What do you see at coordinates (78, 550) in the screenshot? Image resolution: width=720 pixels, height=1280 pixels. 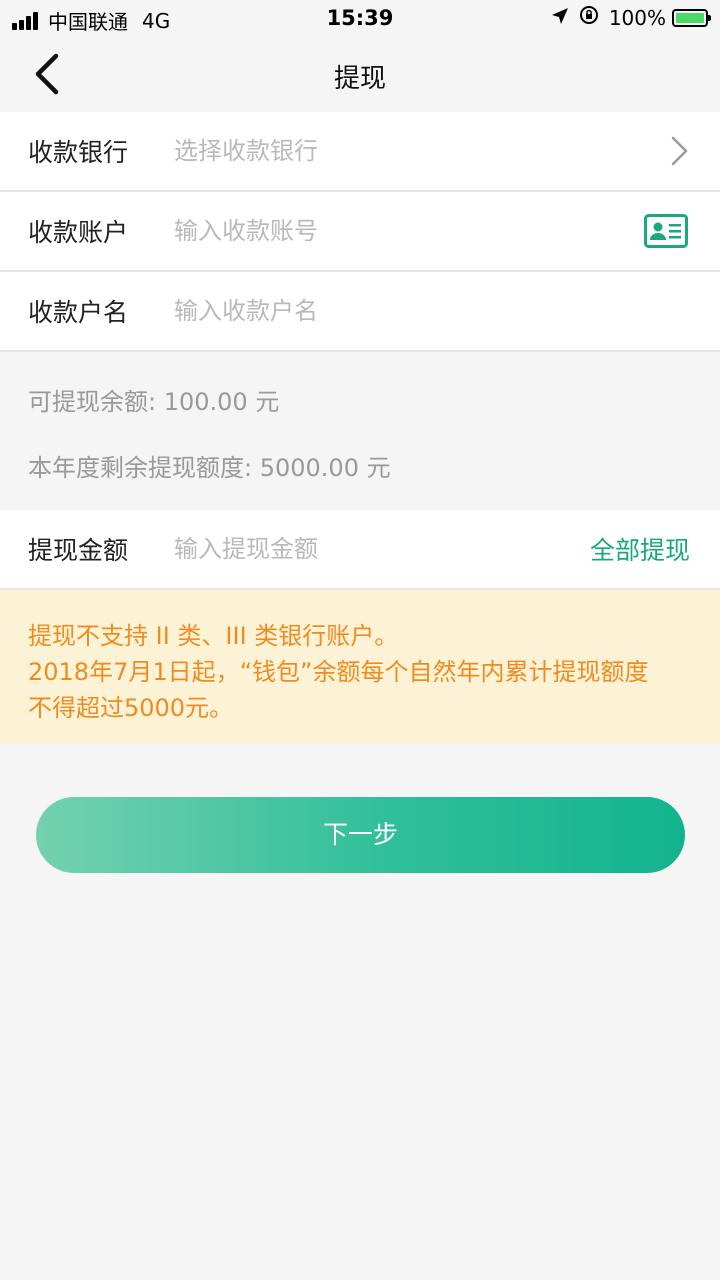 I see `amount-label: 提现金额` at bounding box center [78, 550].